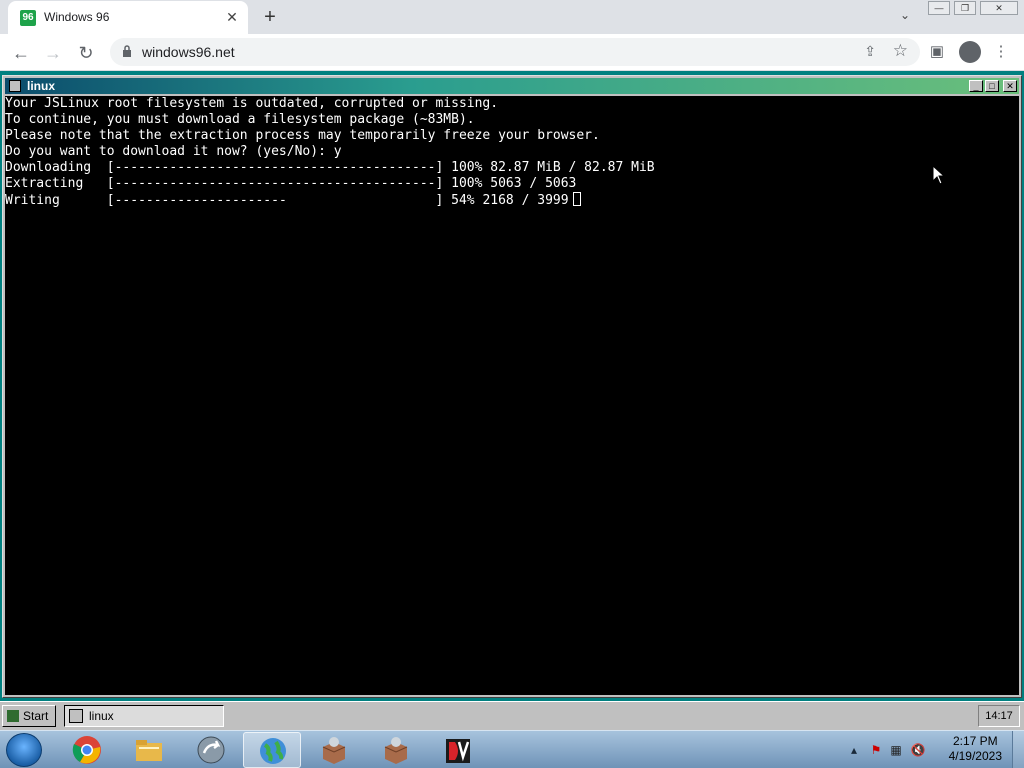 The width and height of the screenshot is (1024, 768). I want to click on chrome-icon, so click(86, 750).